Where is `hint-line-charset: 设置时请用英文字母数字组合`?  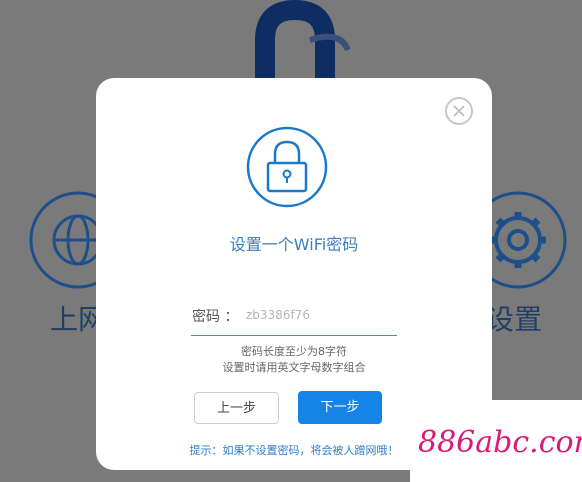 hint-line-charset: 设置时请用英文字母数字组合 is located at coordinates (294, 367).